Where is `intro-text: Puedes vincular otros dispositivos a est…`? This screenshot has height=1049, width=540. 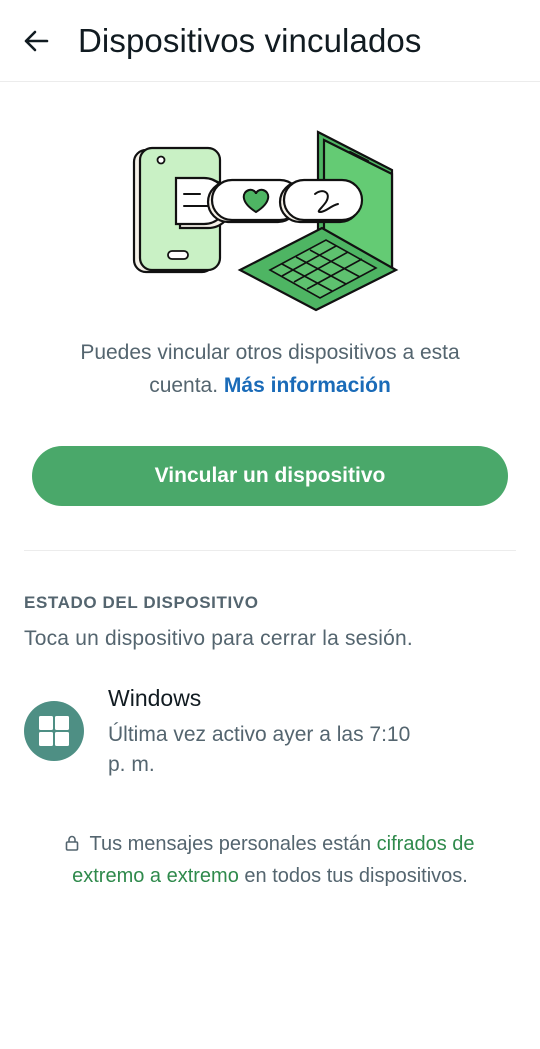
intro-text: Puedes vincular otros dispositivos a est… is located at coordinates (270, 369).